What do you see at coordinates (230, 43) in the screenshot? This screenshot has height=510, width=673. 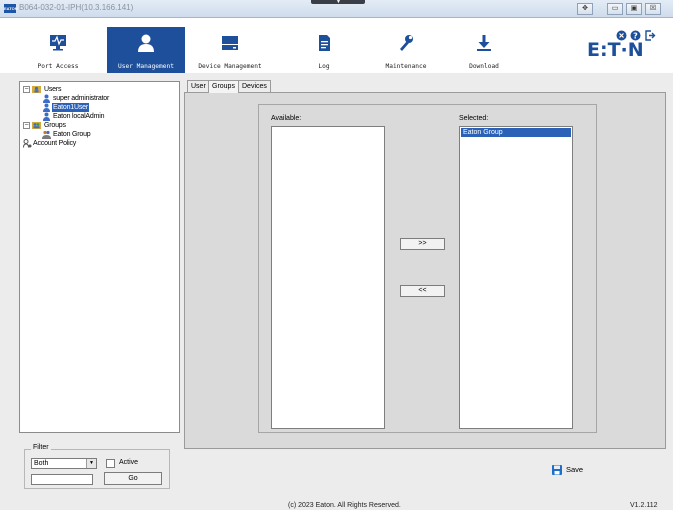 I see `device-icon` at bounding box center [230, 43].